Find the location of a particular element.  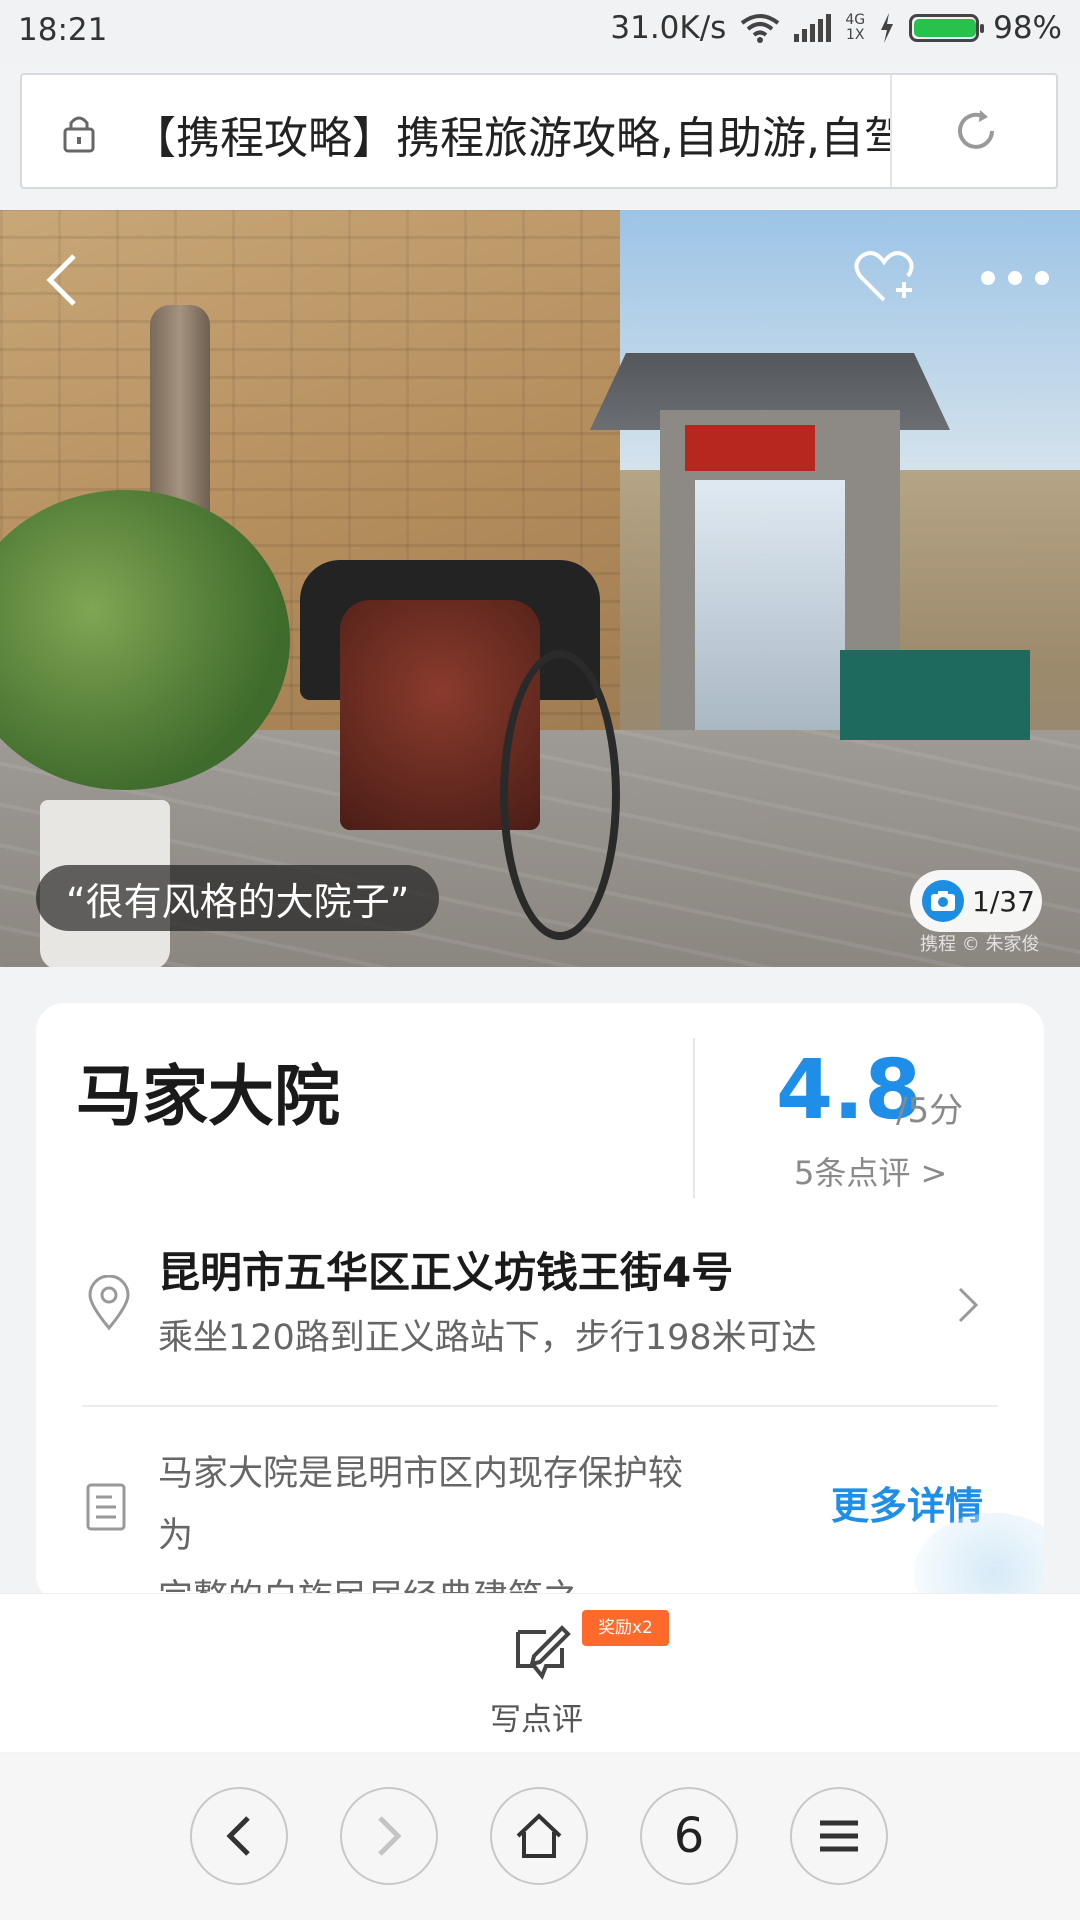

browser-menu-button is located at coordinates (839, 1836).